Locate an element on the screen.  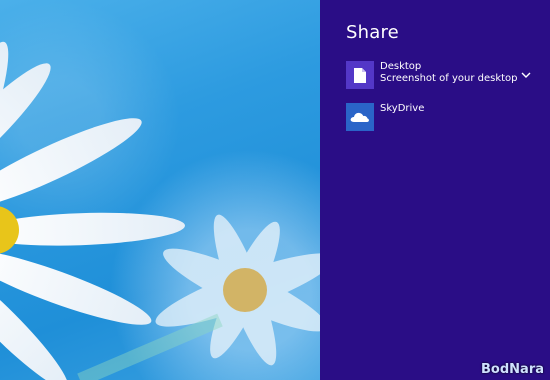
skydrive-tile is located at coordinates (360, 117).